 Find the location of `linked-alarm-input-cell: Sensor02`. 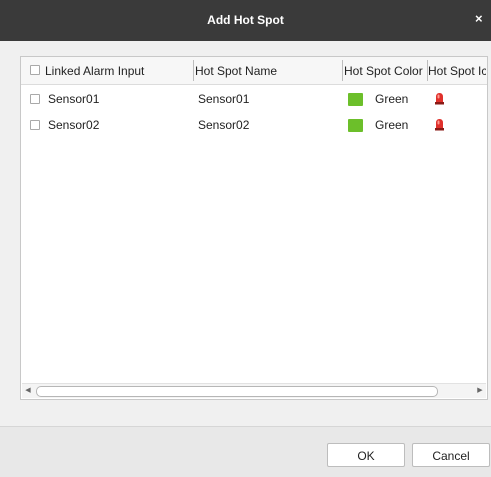

linked-alarm-input-cell: Sensor02 is located at coordinates (74, 125).